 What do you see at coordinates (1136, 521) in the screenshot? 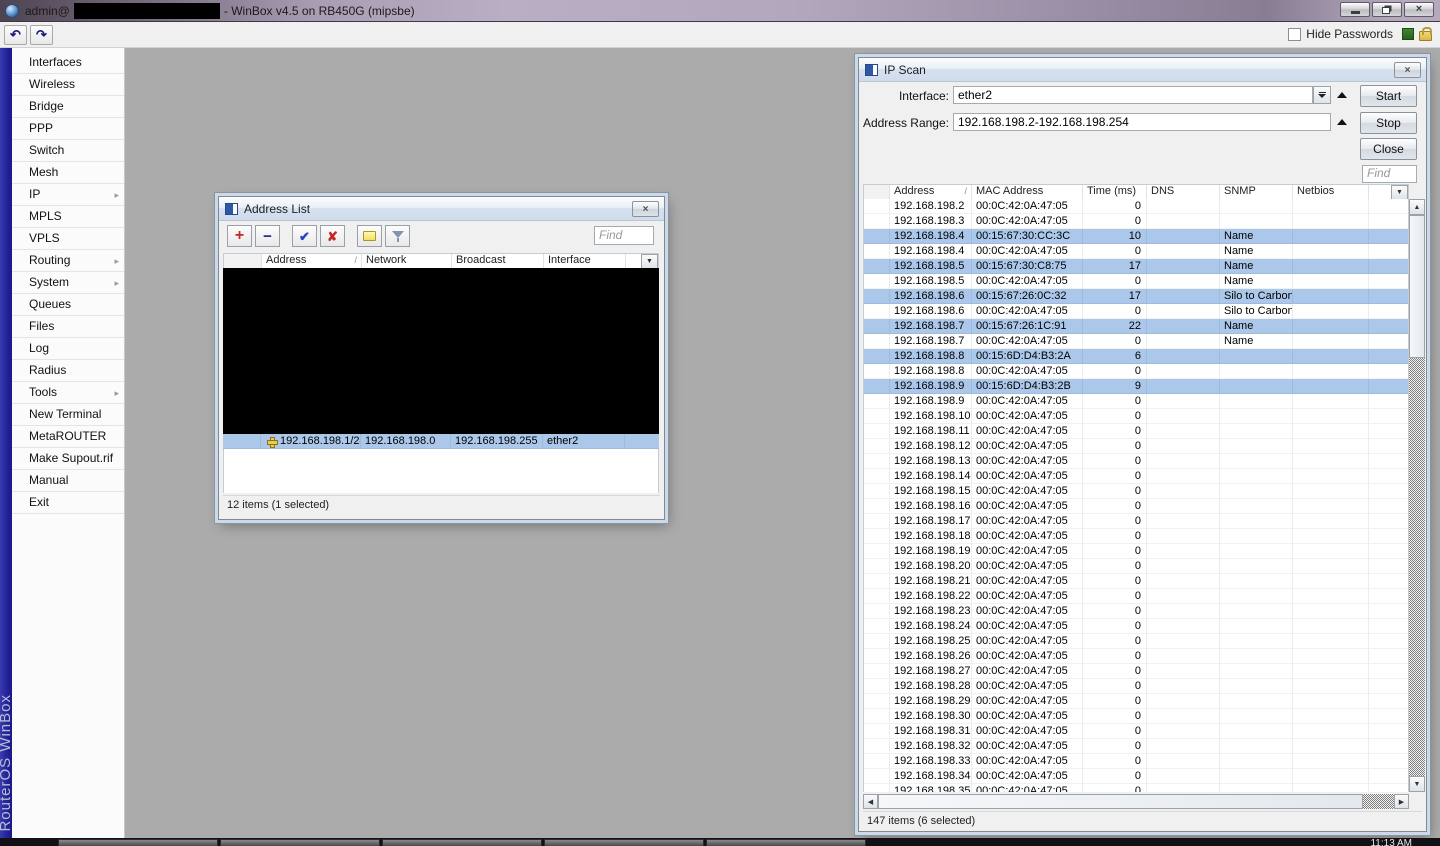
I see `ip-scan-row: 192.168.198.17 00:0C:42:0A:47:05 0` at bounding box center [1136, 521].